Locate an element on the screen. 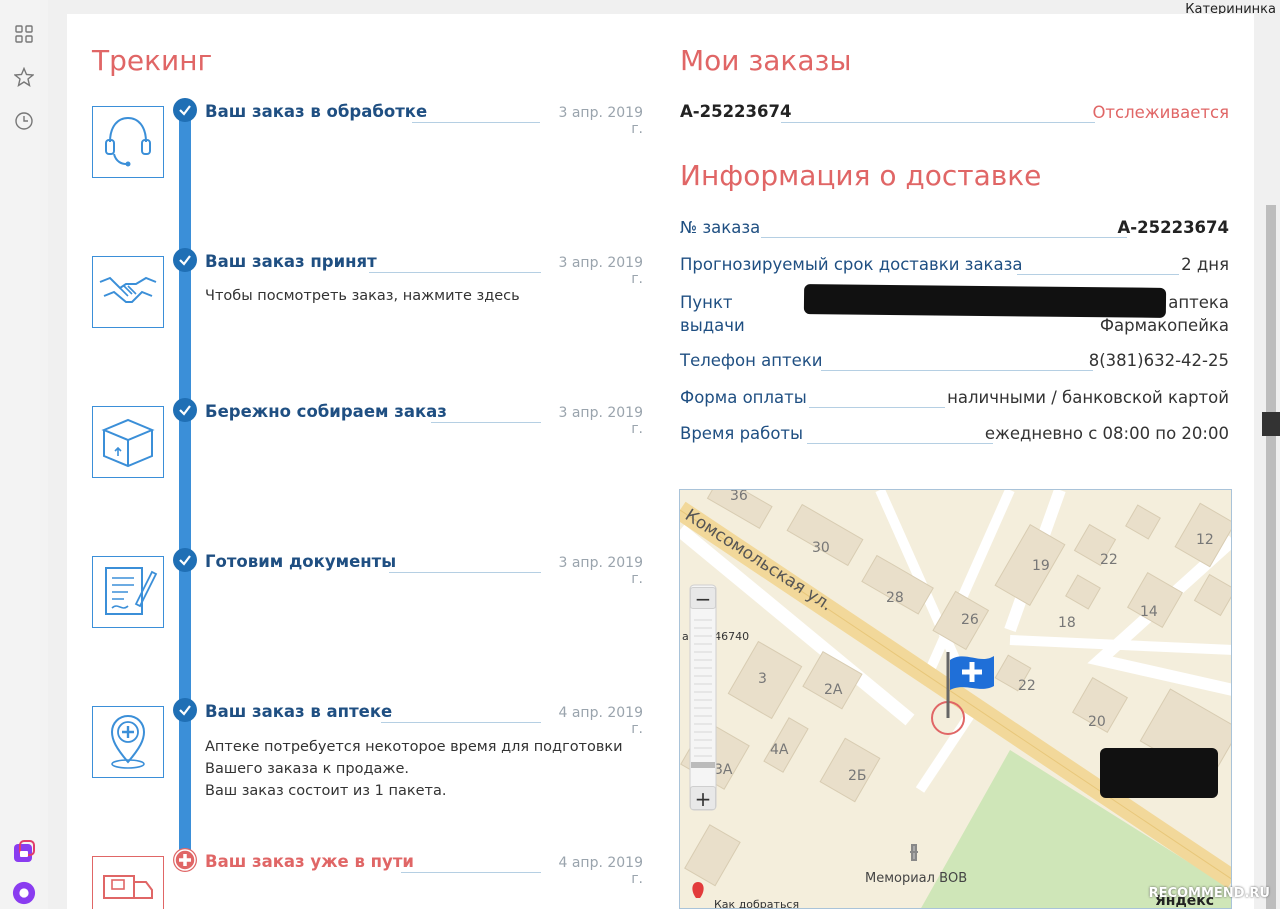 The image size is (1280, 909). alice-icon is located at coordinates (24, 893).